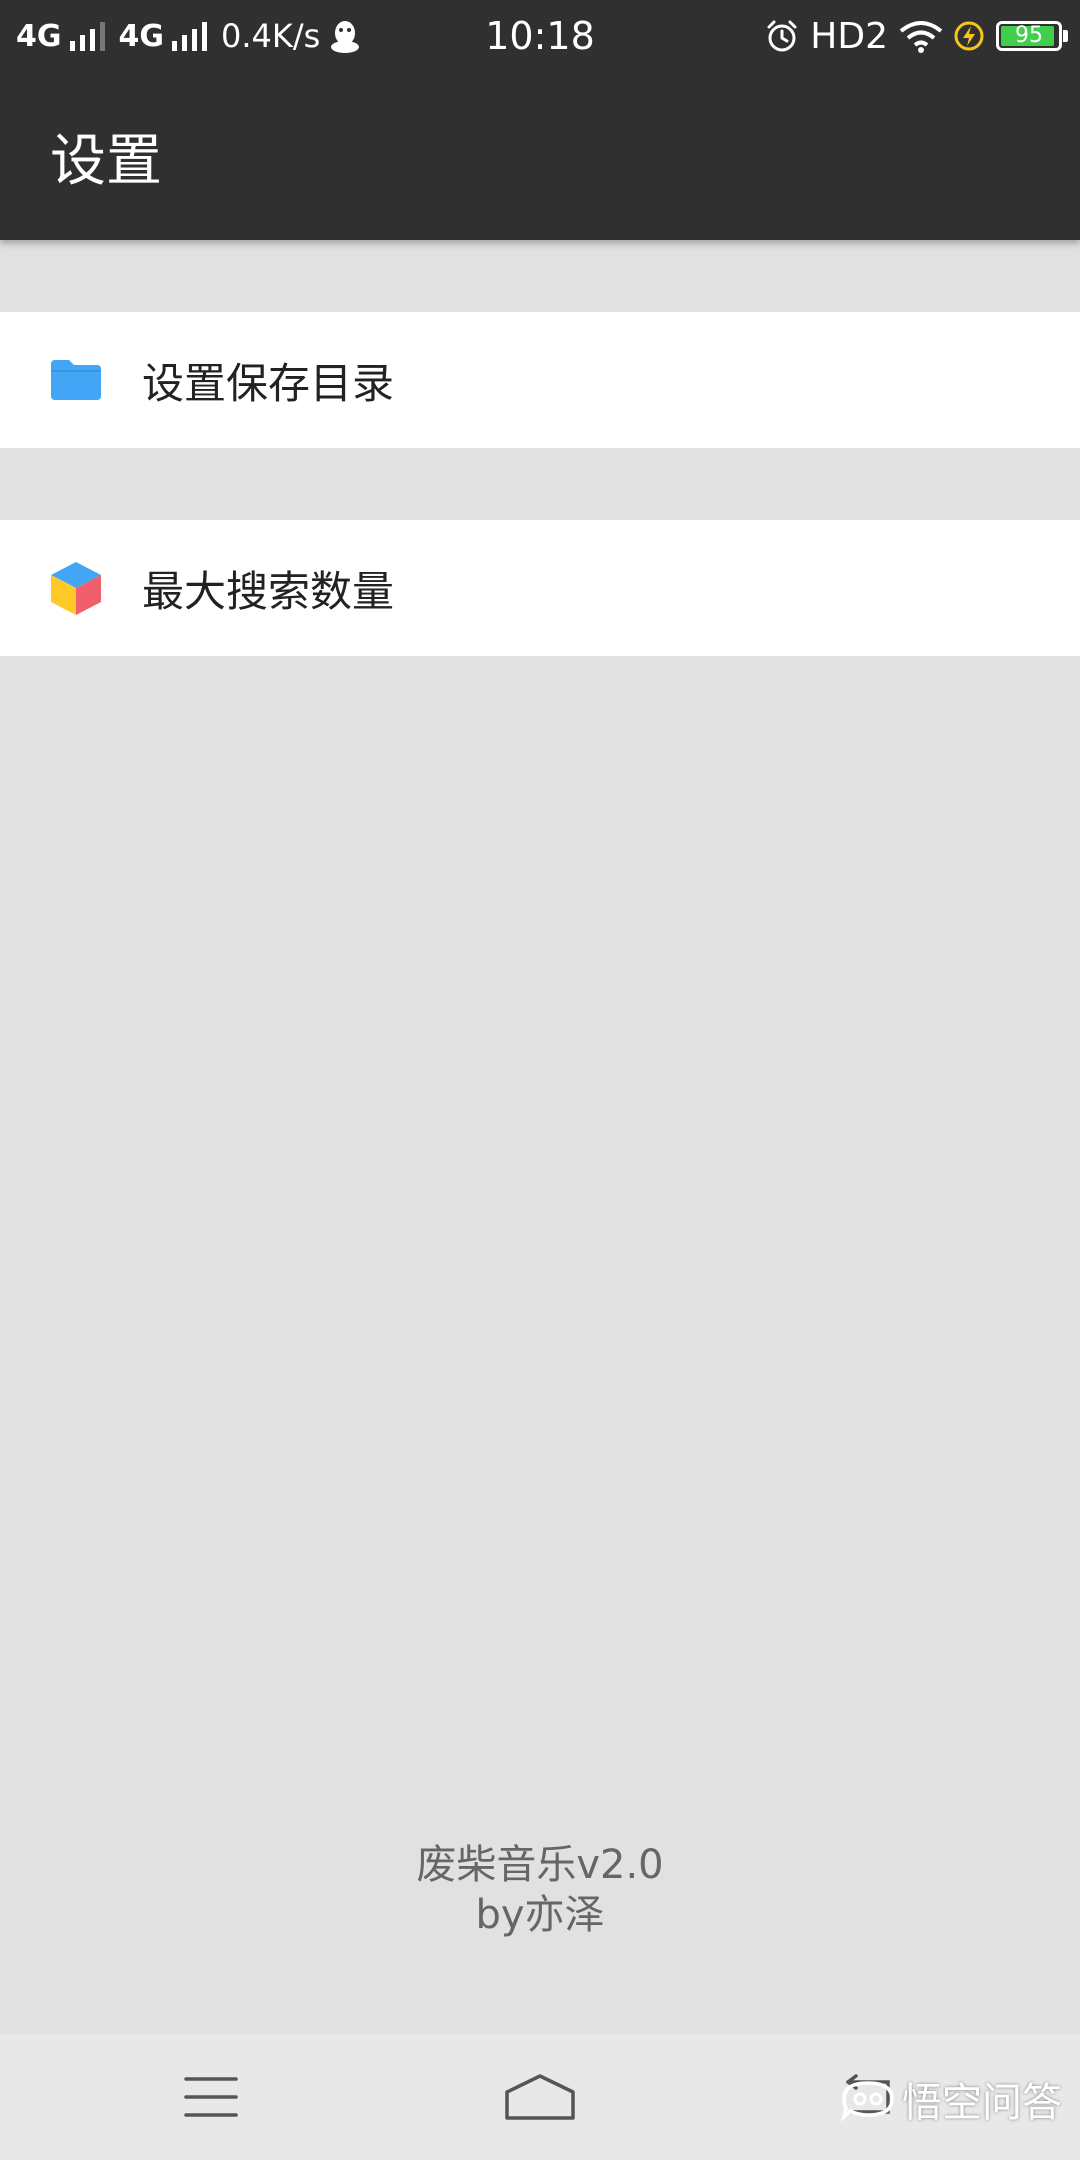  I want to click on watermark: 悟空问答, so click(951, 2099).